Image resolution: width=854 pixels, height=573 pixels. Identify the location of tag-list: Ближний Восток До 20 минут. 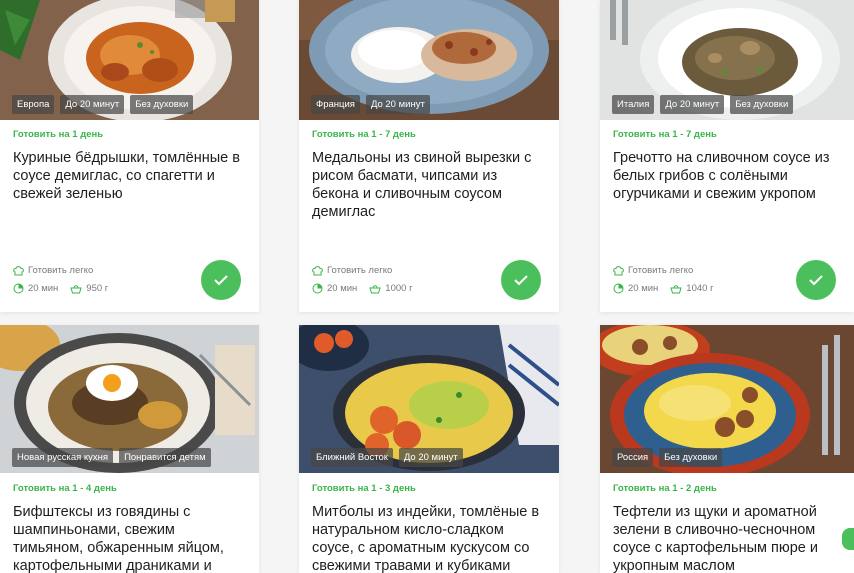
(387, 457).